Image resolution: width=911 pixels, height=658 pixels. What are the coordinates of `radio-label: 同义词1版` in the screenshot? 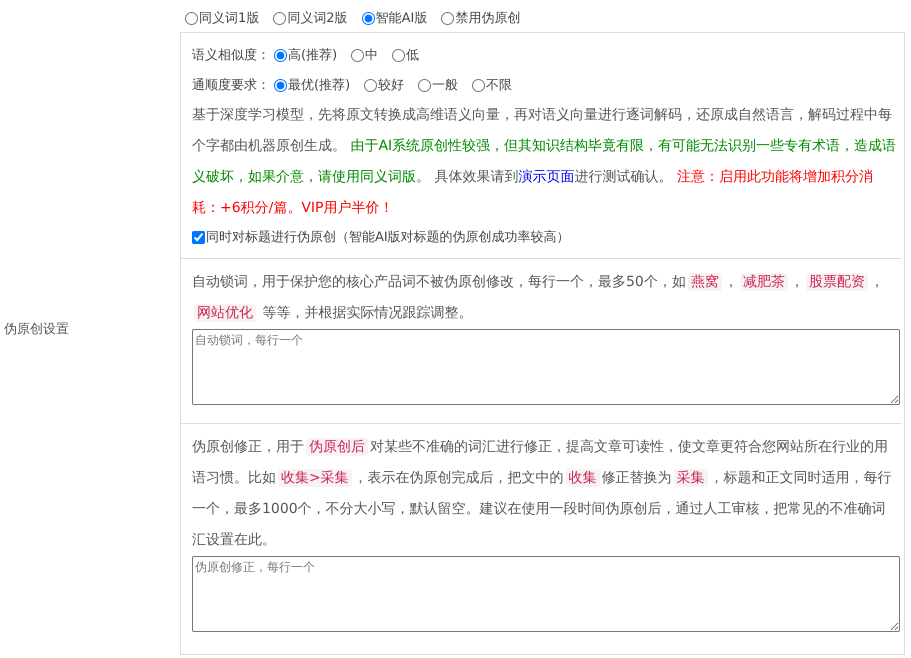 It's located at (229, 18).